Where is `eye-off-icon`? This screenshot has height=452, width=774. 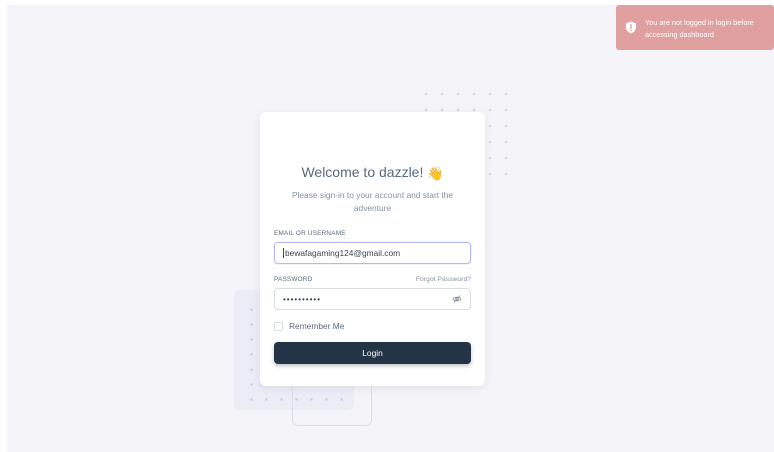 eye-off-icon is located at coordinates (457, 299).